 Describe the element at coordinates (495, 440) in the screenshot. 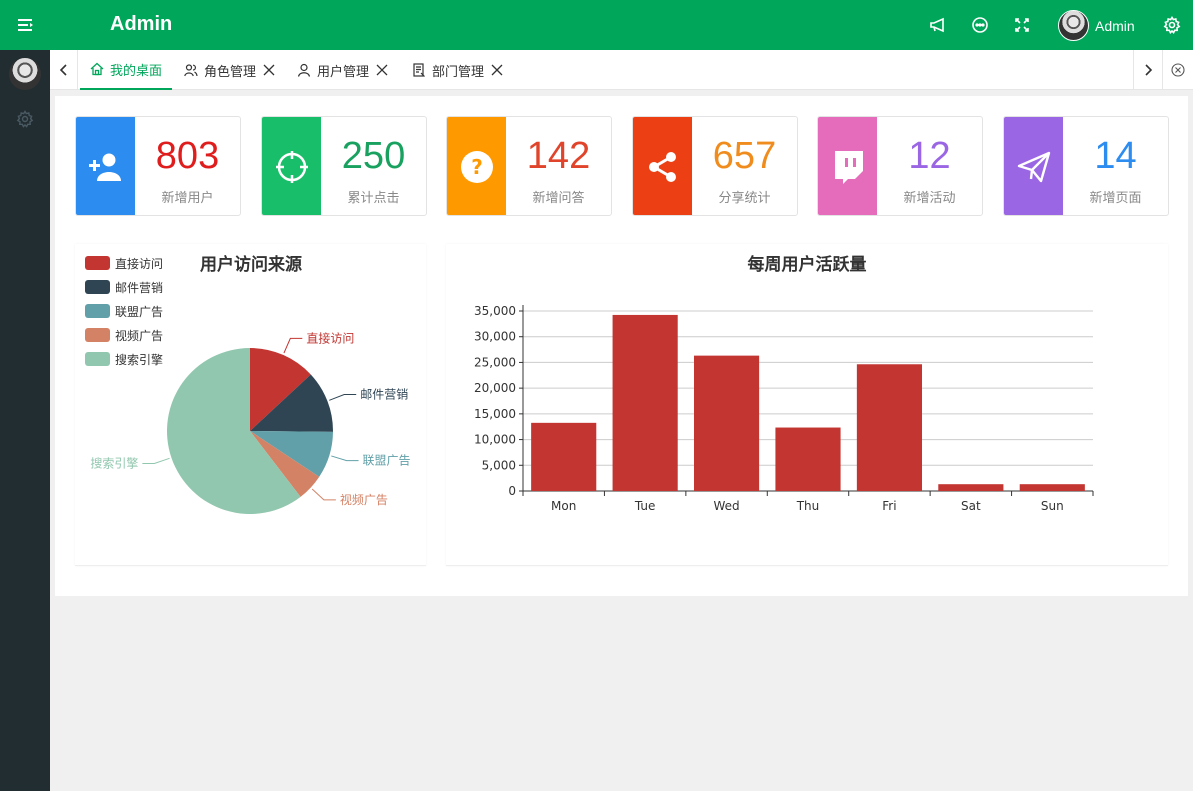

I see `y-tick-label: 10,000` at that location.